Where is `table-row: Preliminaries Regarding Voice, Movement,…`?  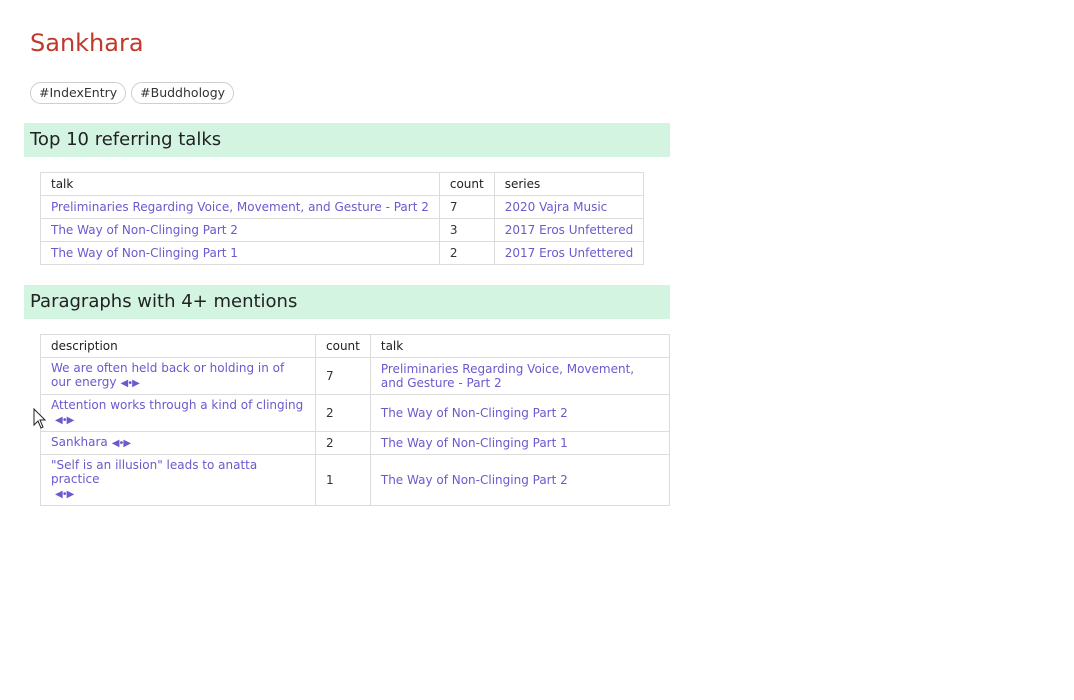 table-row: Preliminaries Regarding Voice, Movement,… is located at coordinates (342, 207).